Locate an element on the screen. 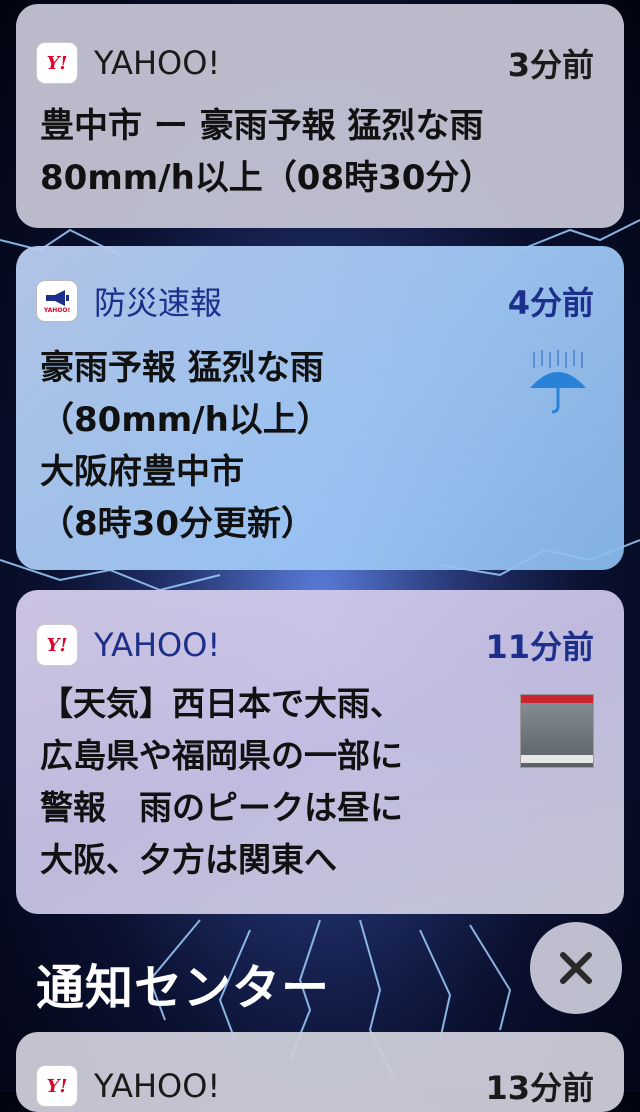  megaphone-icon is located at coordinates (57, 298).